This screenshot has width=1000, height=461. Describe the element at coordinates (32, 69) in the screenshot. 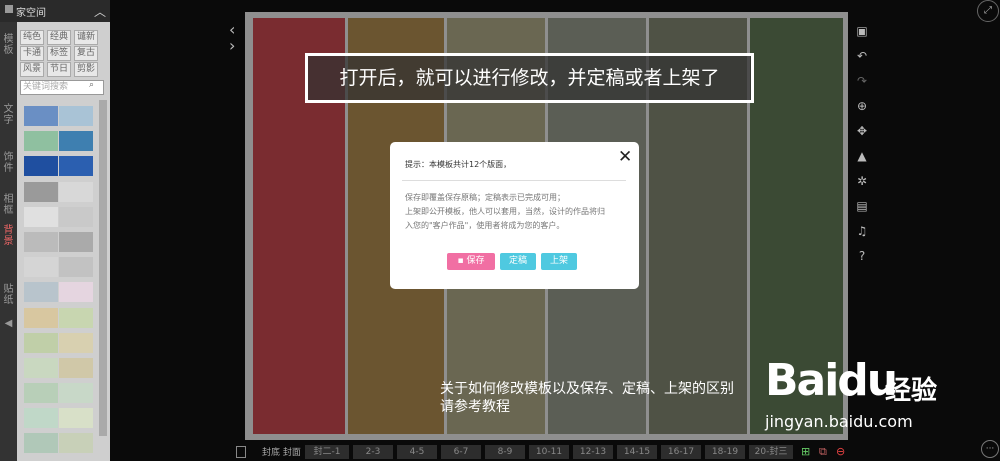

I see `tag-button: 风景` at that location.